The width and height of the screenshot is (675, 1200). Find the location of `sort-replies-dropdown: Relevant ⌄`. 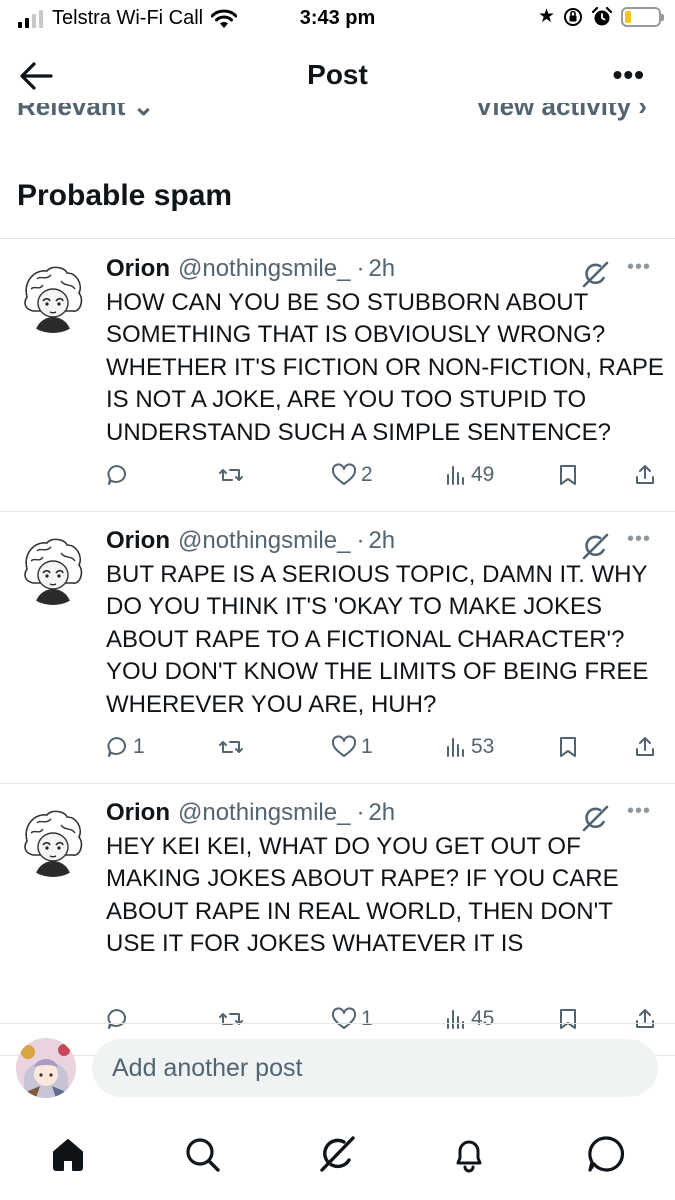

sort-replies-dropdown: Relevant ⌄ is located at coordinates (85, 112).